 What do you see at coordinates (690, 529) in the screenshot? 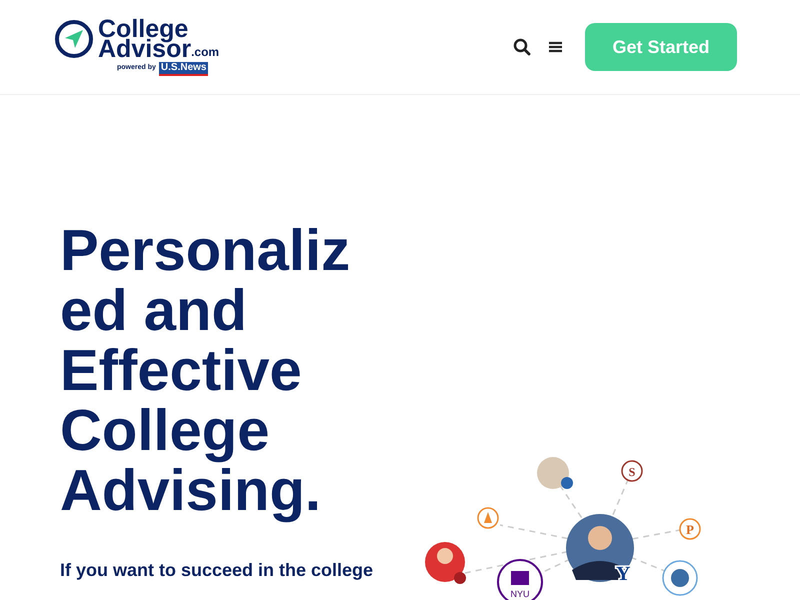
I see `school-badge-letter: P` at bounding box center [690, 529].